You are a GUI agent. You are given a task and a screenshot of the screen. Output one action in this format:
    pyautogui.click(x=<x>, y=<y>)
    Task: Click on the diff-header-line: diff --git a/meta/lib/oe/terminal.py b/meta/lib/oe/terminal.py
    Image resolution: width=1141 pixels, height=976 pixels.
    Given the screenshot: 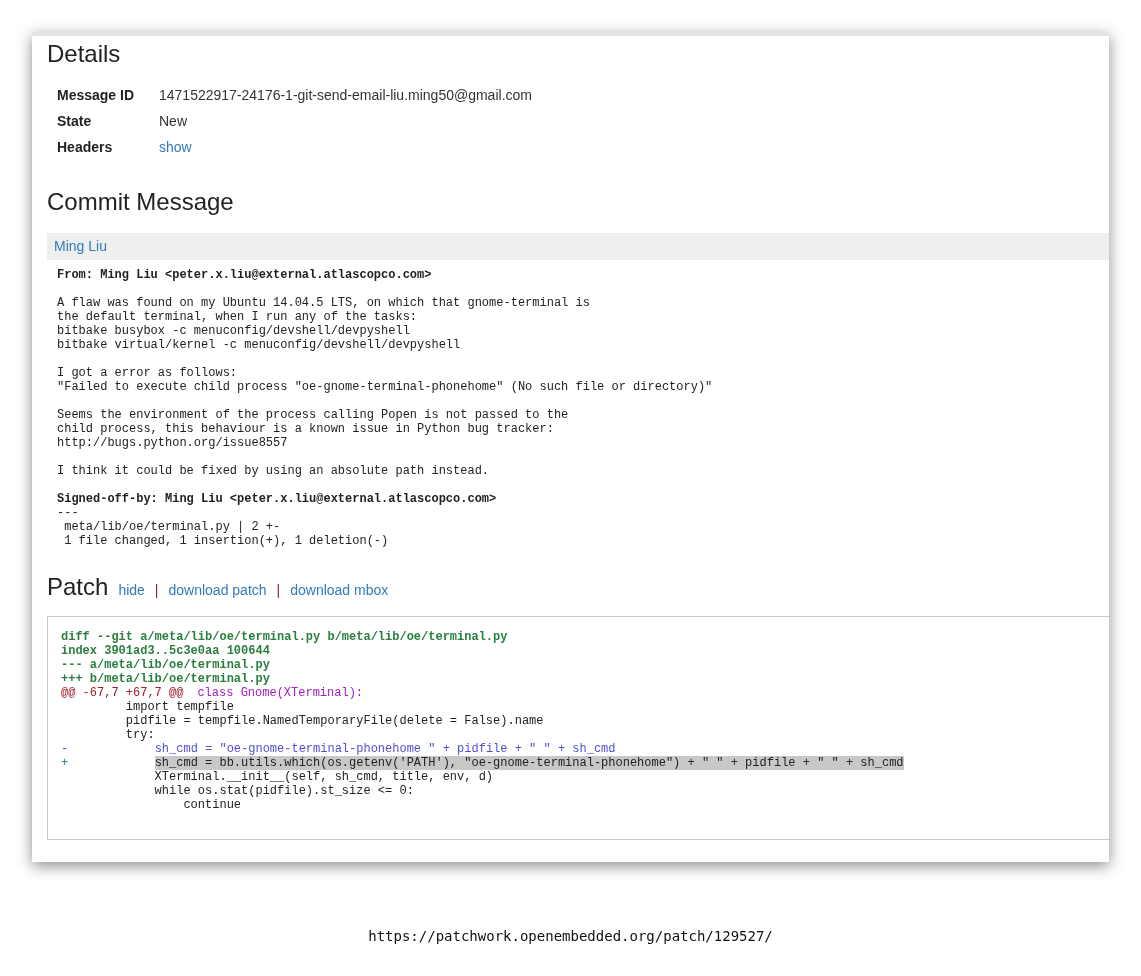 What is the action you would take?
    pyautogui.click(x=285, y=637)
    